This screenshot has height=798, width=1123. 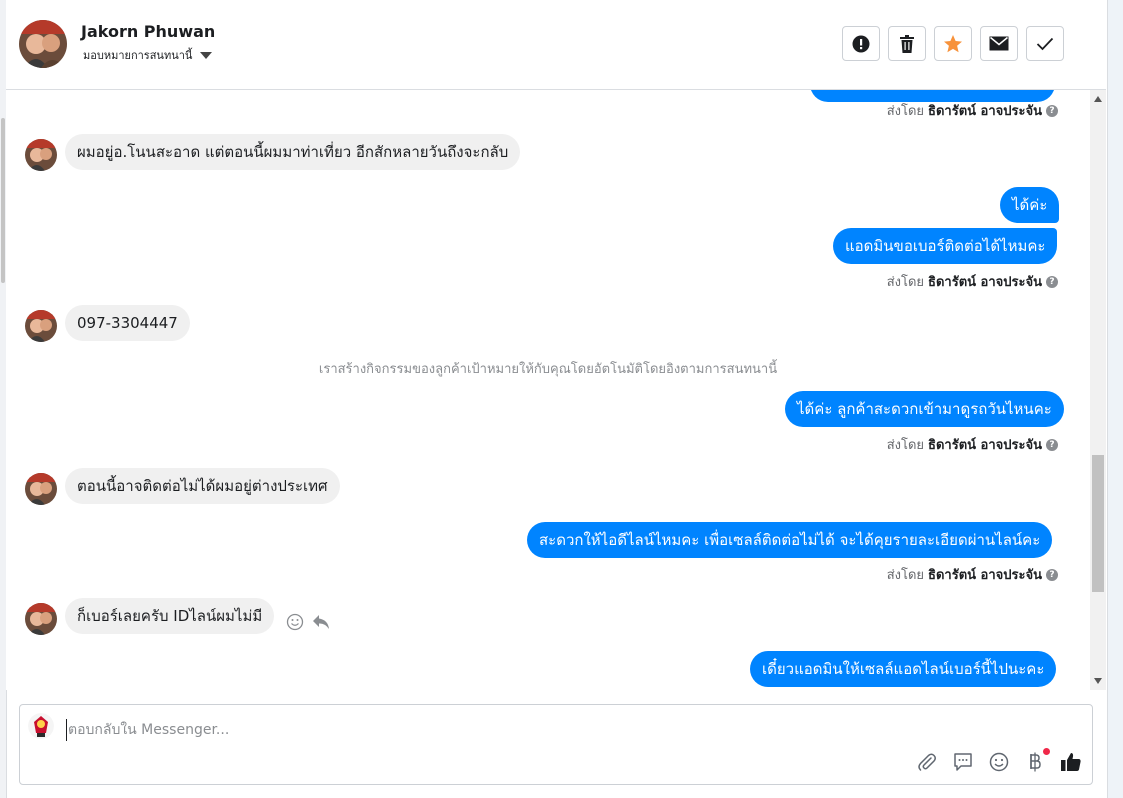 What do you see at coordinates (127, 323) in the screenshot?
I see `message-bubble-incoming: 097-3304447` at bounding box center [127, 323].